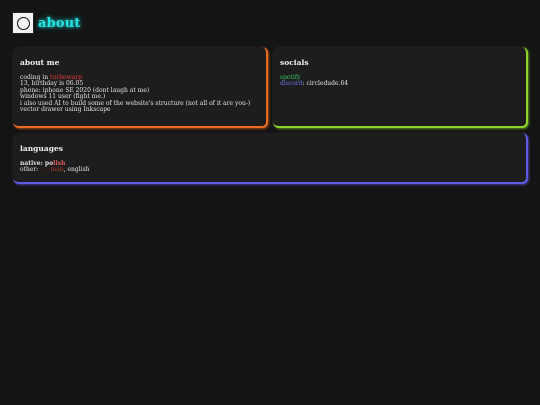 The height and width of the screenshot is (405, 540). Describe the element at coordinates (294, 62) in the screenshot. I see `socials-title: socials` at that location.